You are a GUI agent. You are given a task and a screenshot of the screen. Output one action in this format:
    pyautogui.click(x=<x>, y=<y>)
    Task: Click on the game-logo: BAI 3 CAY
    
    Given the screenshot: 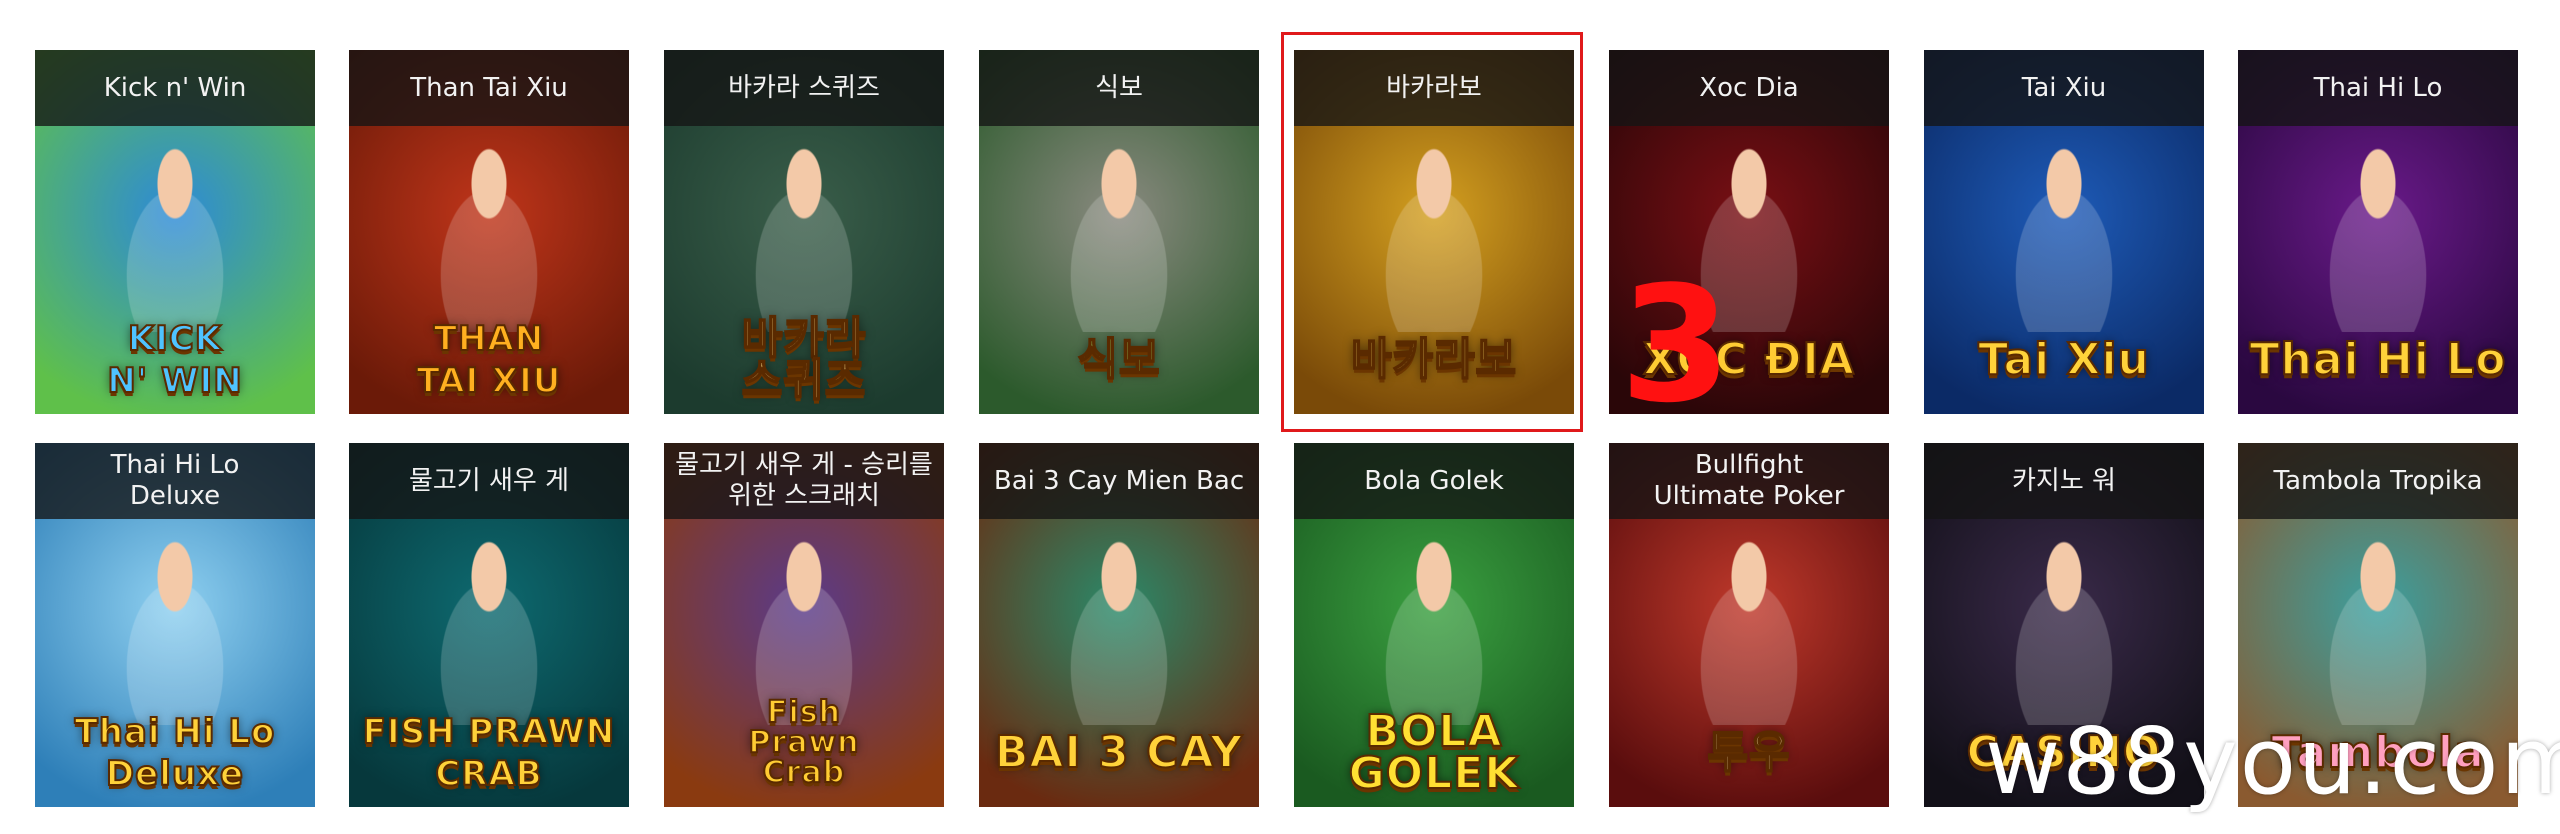 What is the action you would take?
    pyautogui.click(x=1119, y=752)
    